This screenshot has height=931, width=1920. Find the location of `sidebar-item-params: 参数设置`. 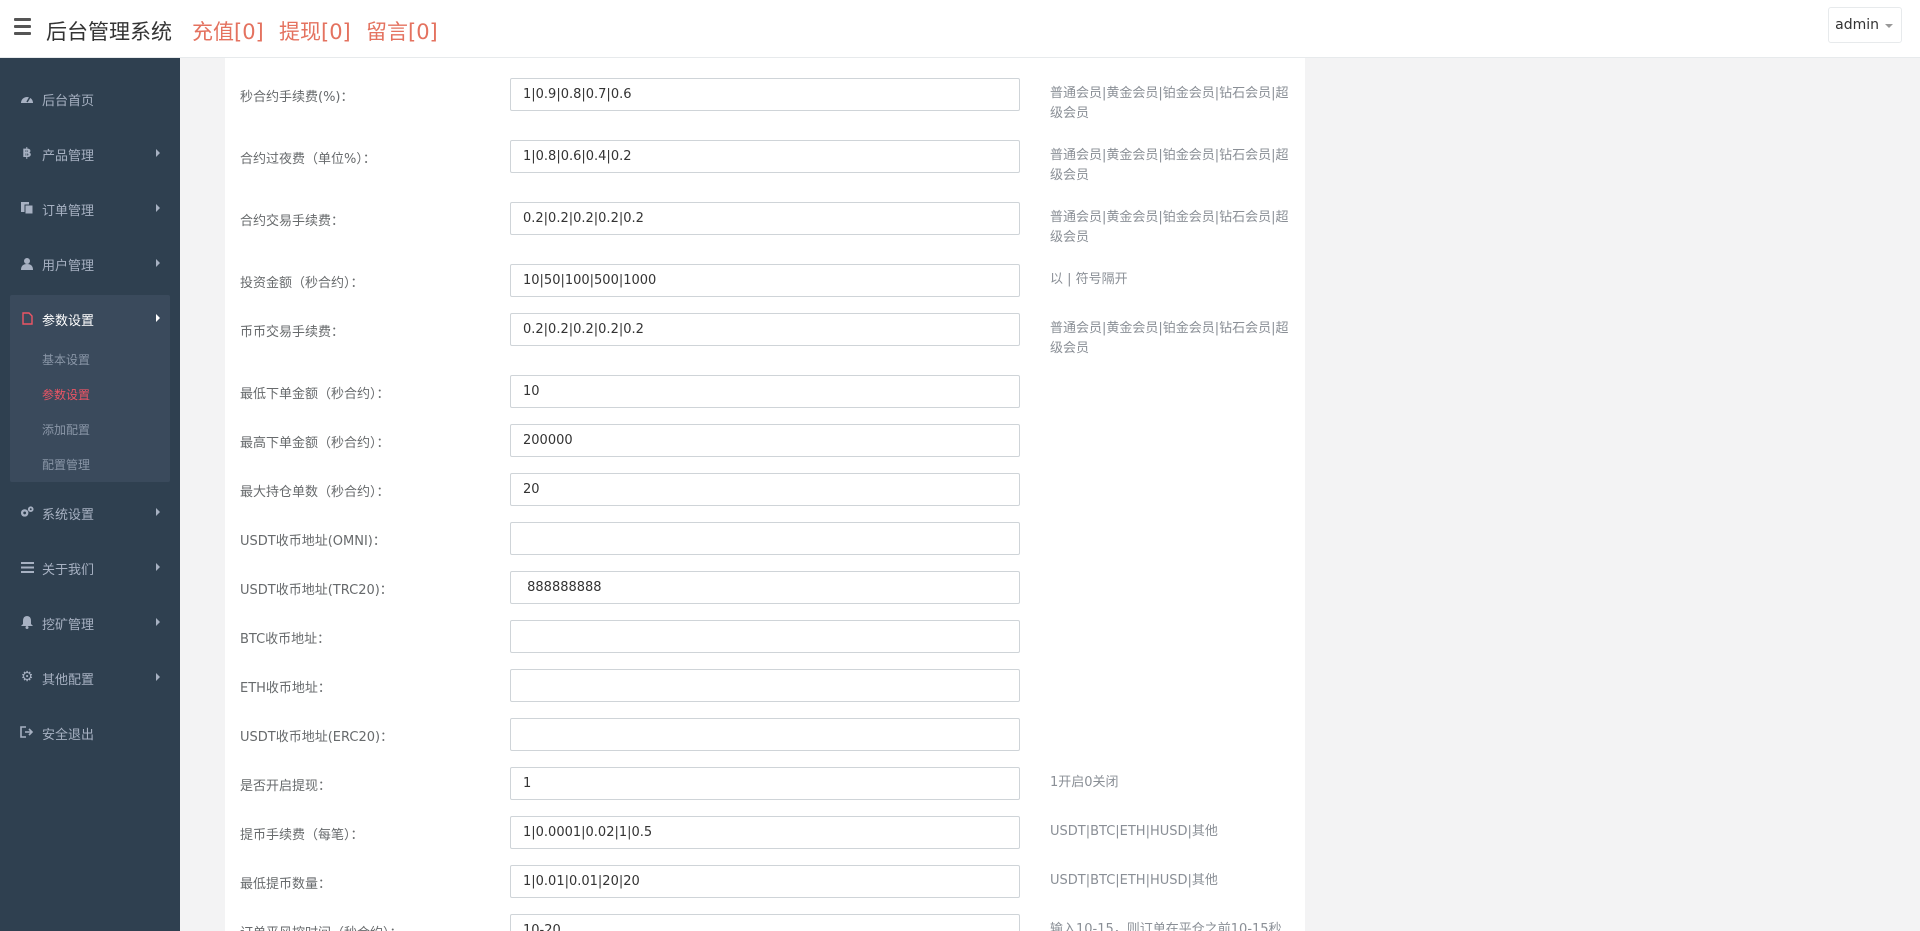

sidebar-item-params: 参数设置 is located at coordinates (90, 318).